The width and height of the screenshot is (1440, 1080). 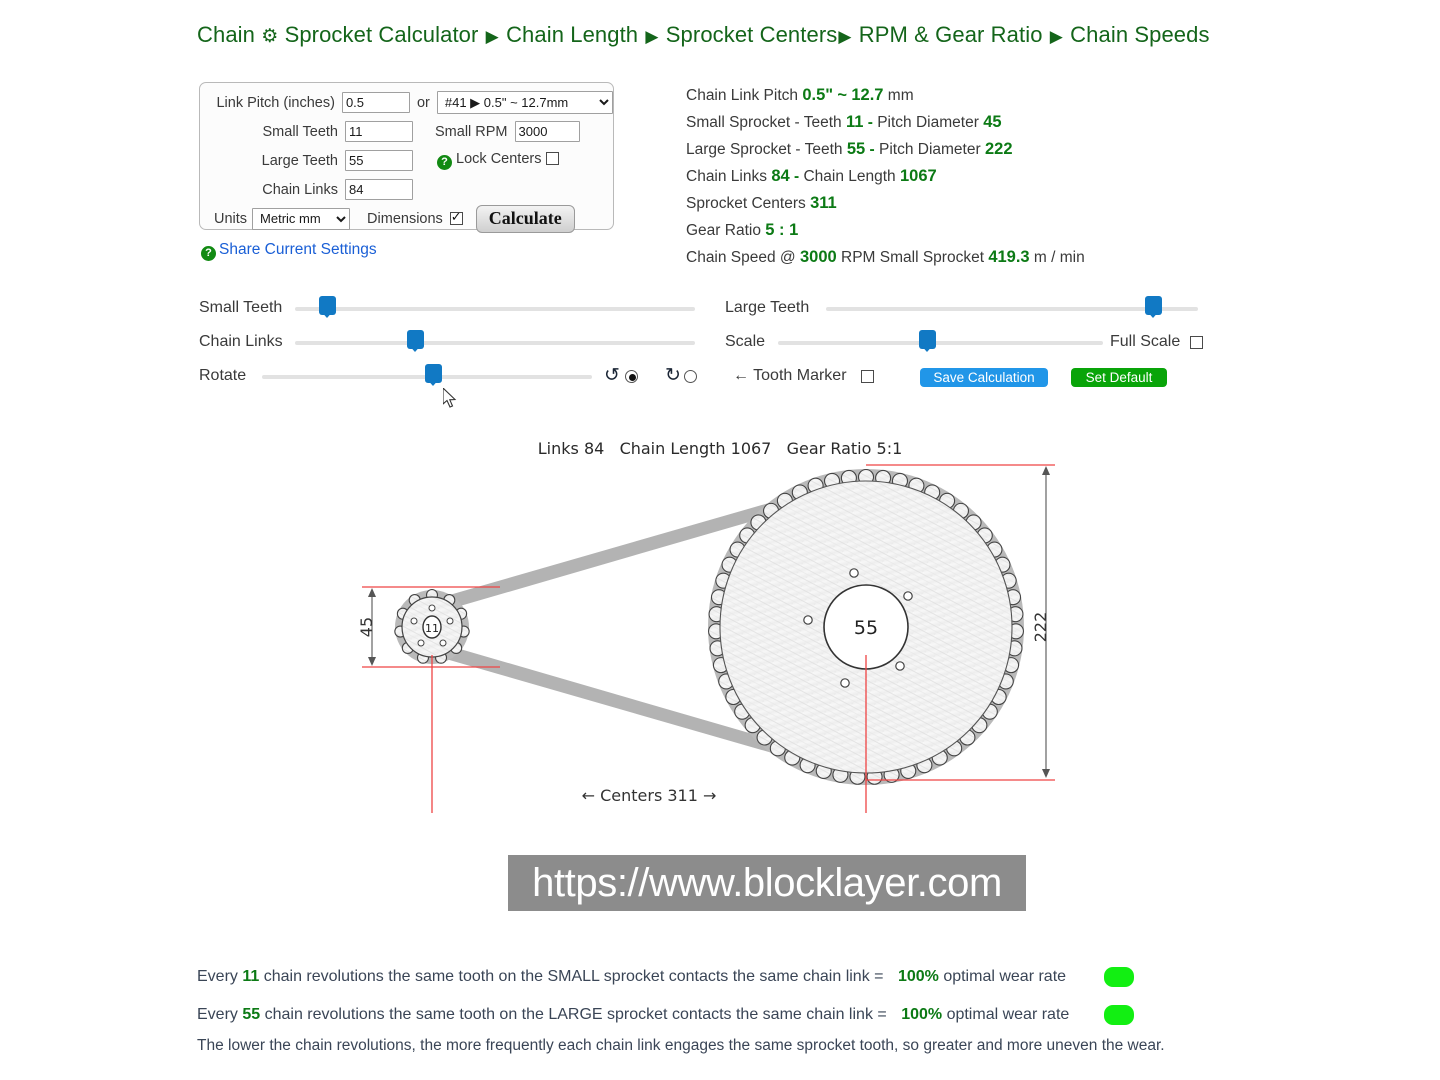 I want to click on f2-pct: 100%, so click(x=922, y=1014).